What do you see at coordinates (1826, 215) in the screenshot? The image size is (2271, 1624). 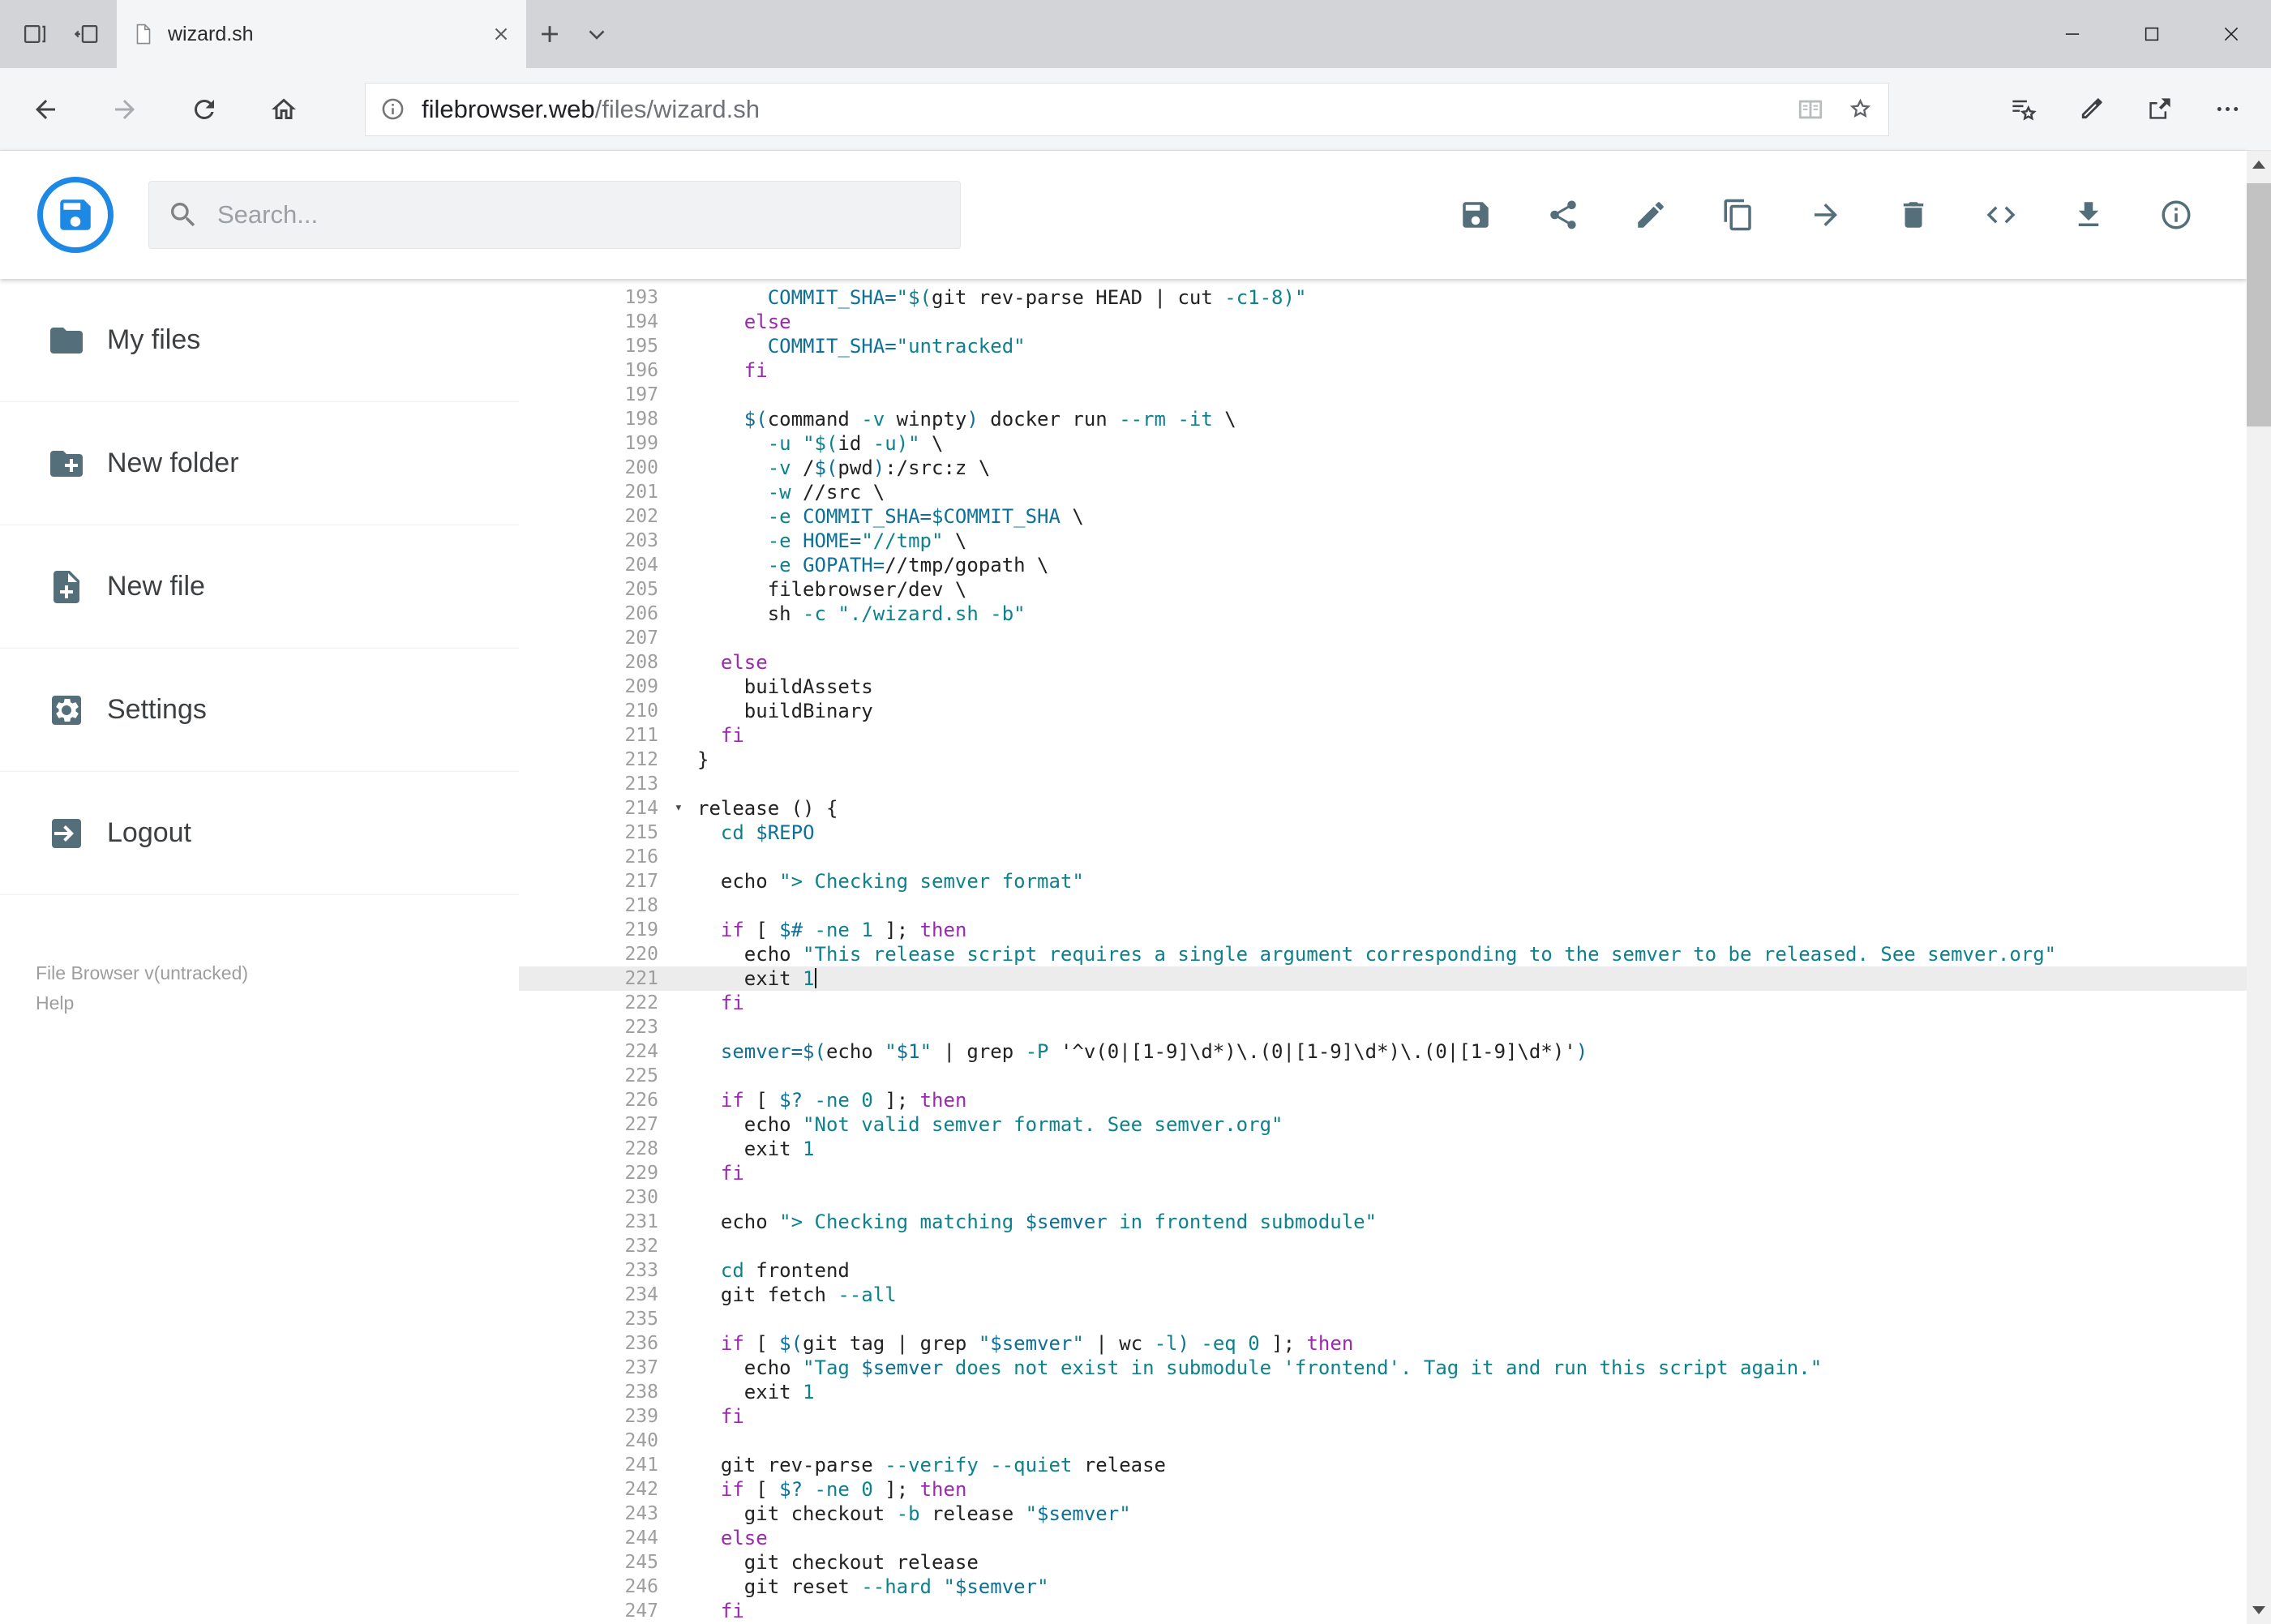 I see `move-button` at bounding box center [1826, 215].